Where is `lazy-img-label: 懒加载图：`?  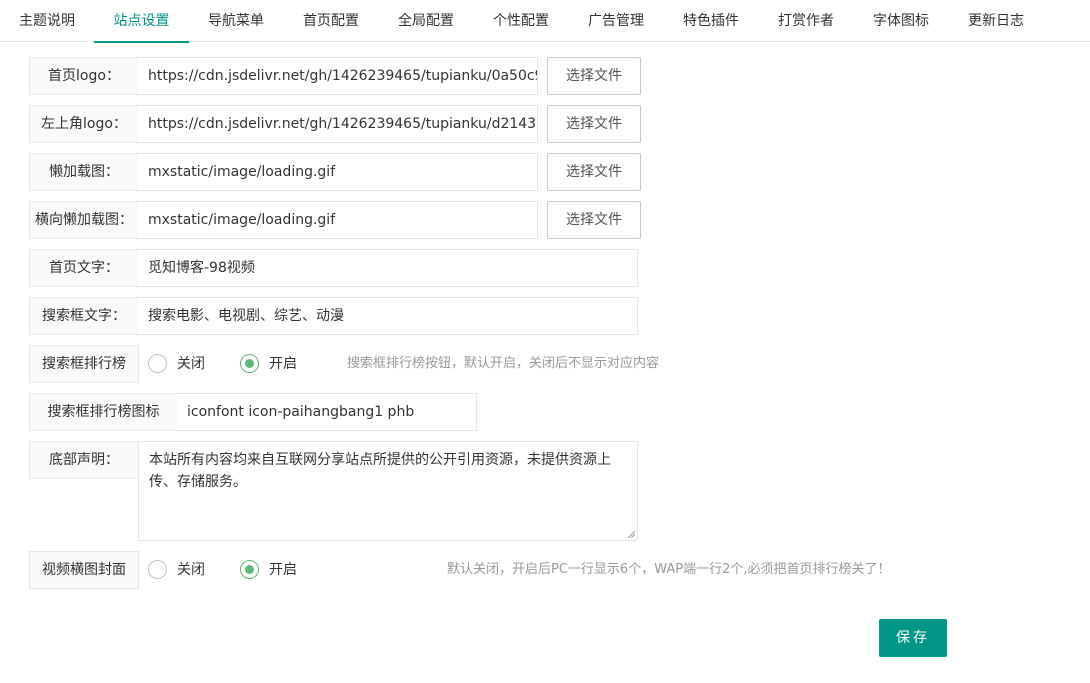
lazy-img-label: 懒加载图： is located at coordinates (84, 172).